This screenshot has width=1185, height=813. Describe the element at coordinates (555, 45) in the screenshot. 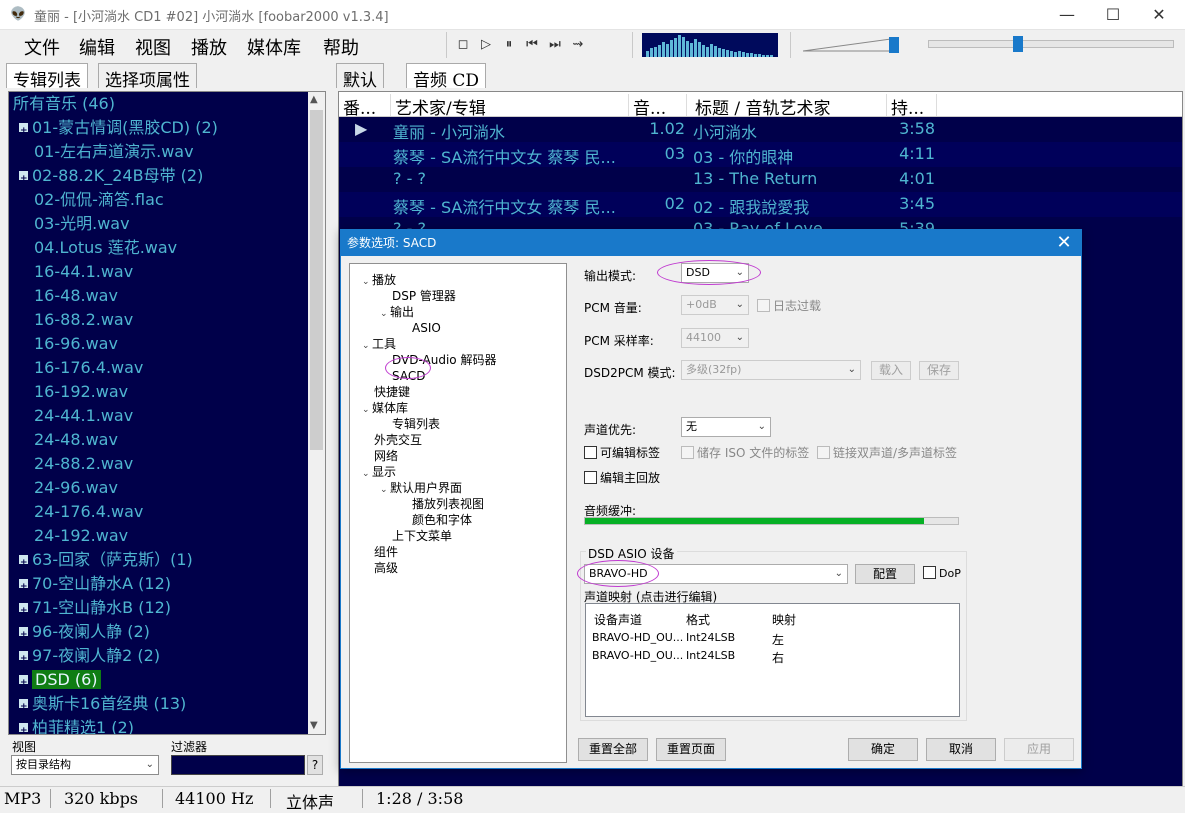

I see `next-icon: ⏭` at that location.